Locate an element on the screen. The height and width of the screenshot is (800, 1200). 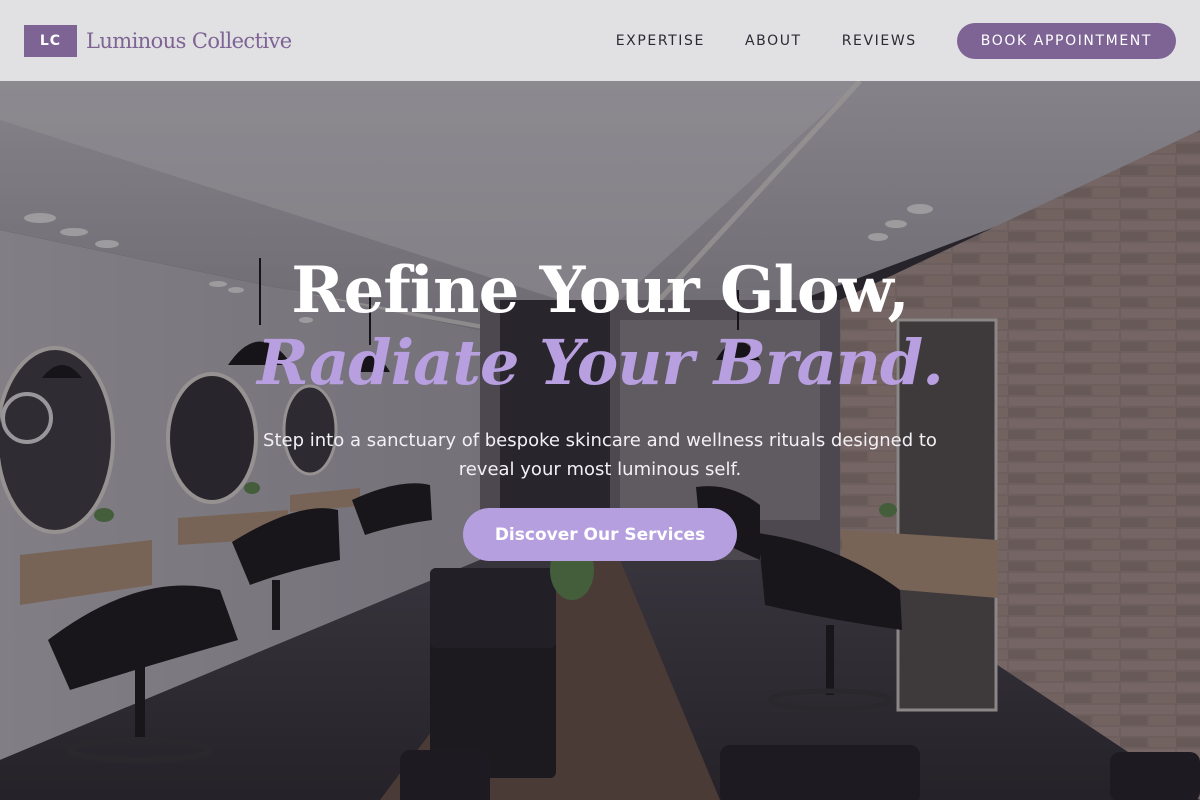
main-nav: EXPERTISE ABOUT REVIEWS BOOK APPOINTMENT is located at coordinates (896, 40).